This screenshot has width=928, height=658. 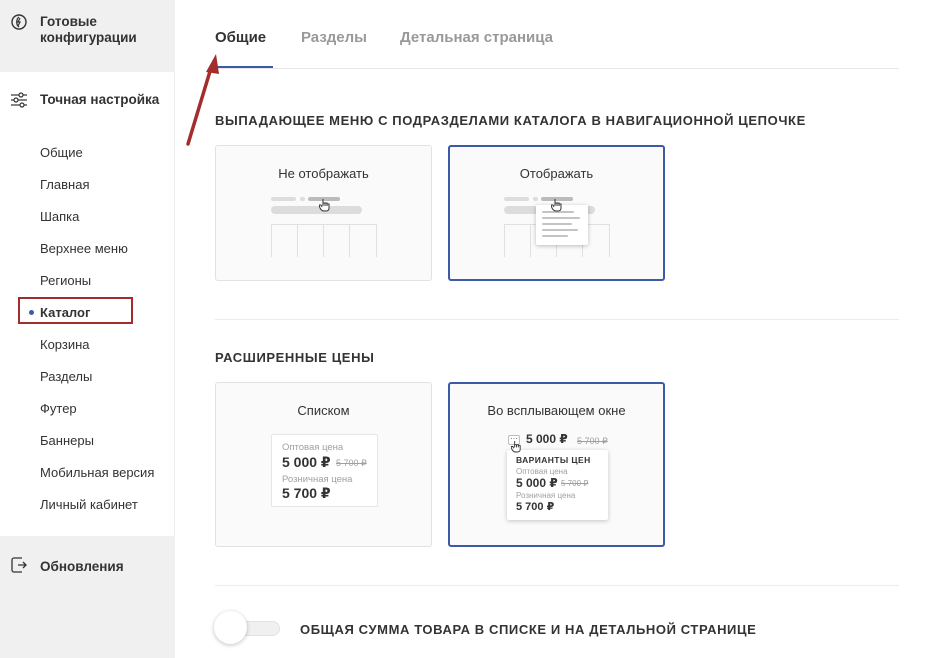 What do you see at coordinates (58, 408) in the screenshot?
I see `sidebar-item-footer: Футер` at bounding box center [58, 408].